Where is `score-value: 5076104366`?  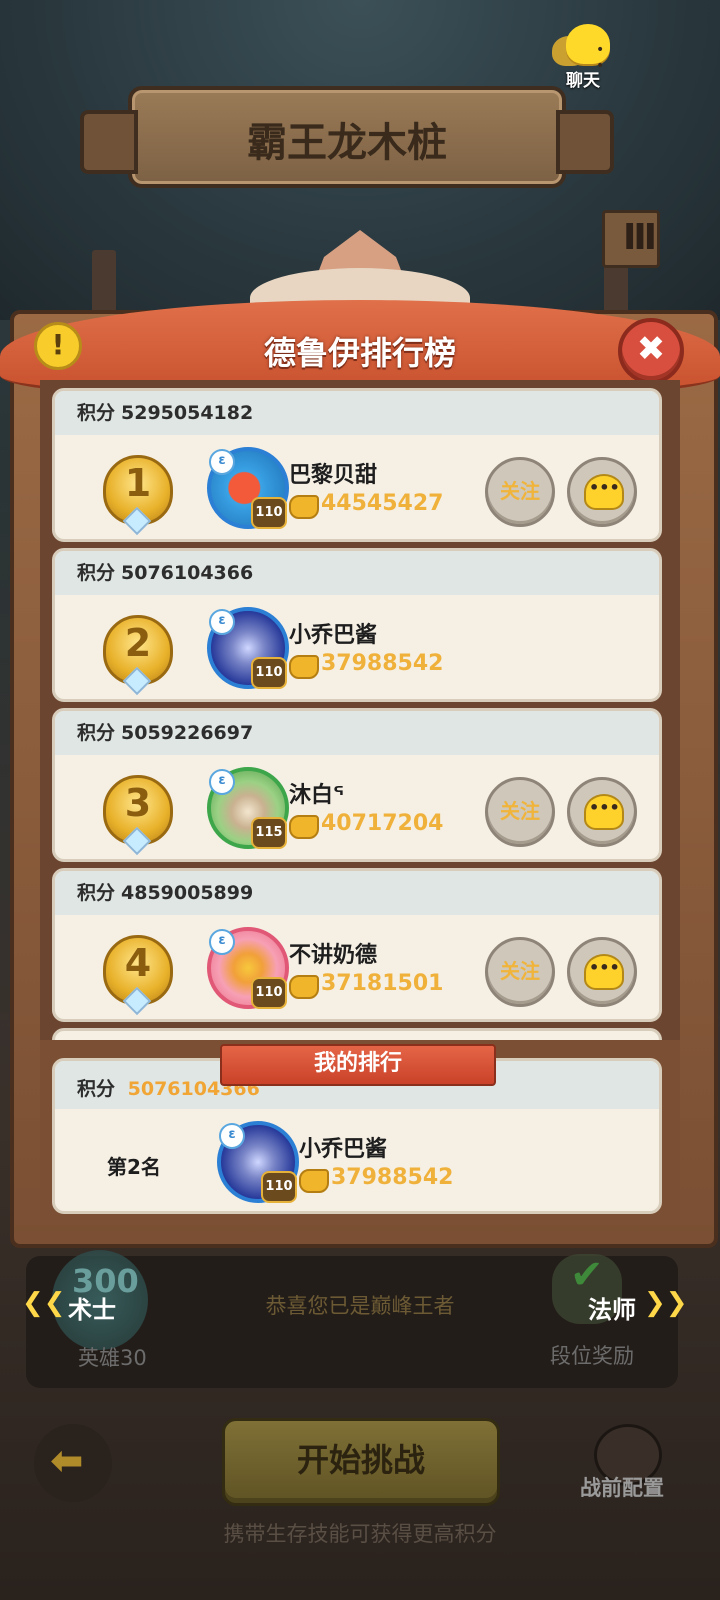
score-value: 5076104366 is located at coordinates (187, 573).